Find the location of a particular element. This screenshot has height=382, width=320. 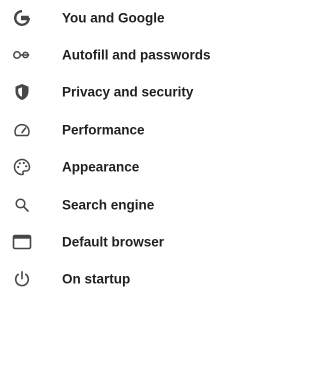

sidebar-item-default-browser: Default browser is located at coordinates (121, 242).